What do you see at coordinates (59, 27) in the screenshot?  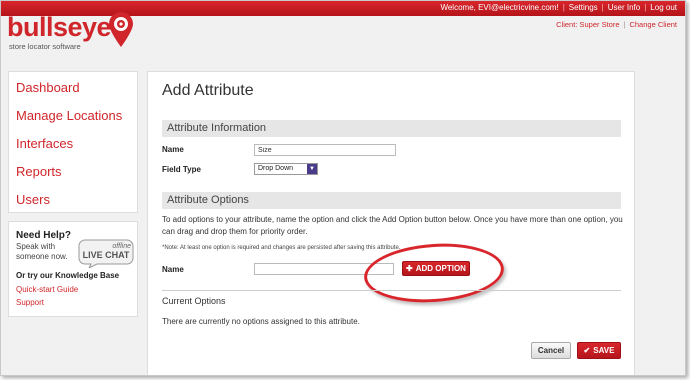 I see `logo-wordmark: bullseye` at bounding box center [59, 27].